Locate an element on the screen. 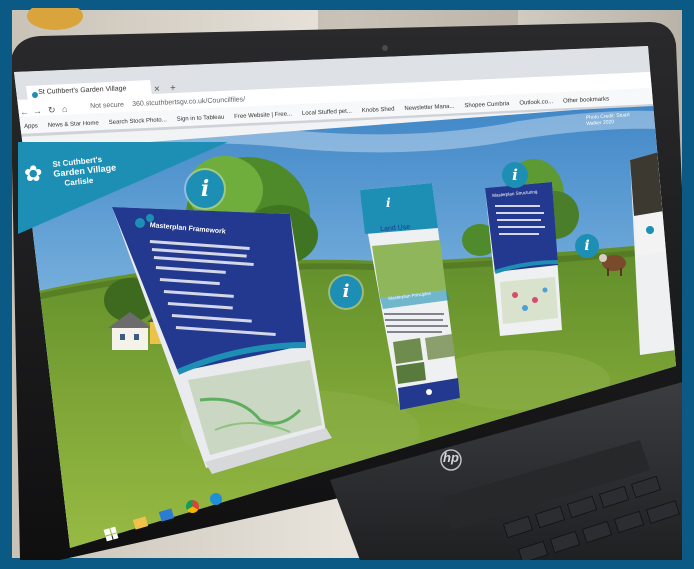 This screenshot has height=569, width=694. flower-logo-icon: ✿ is located at coordinates (33, 173).